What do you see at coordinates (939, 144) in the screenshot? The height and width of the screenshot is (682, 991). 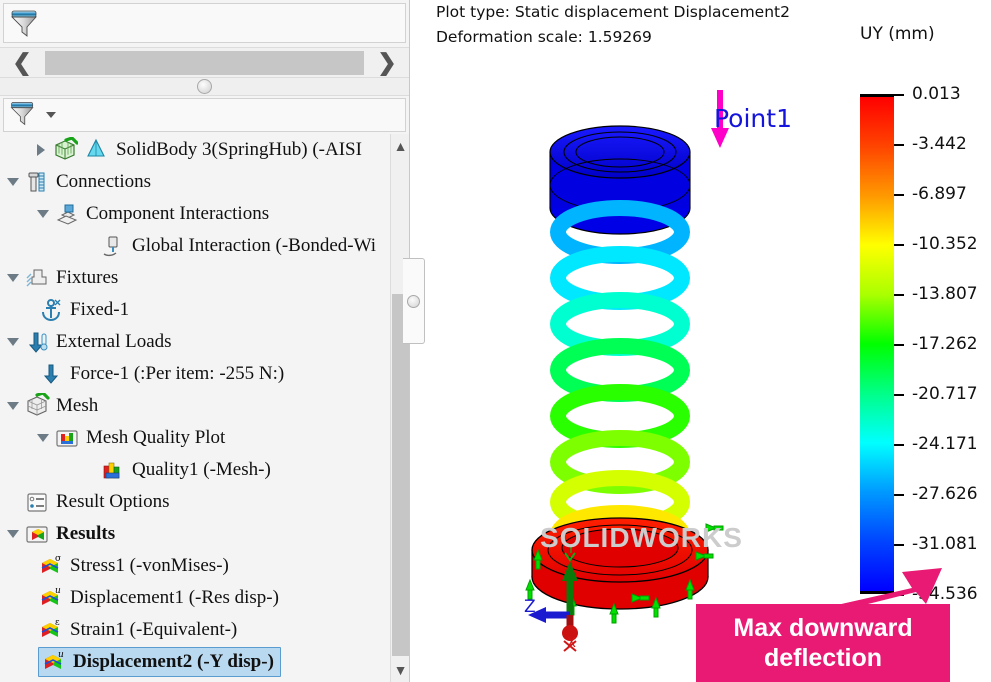 I see `legend-value: -3.442` at bounding box center [939, 144].